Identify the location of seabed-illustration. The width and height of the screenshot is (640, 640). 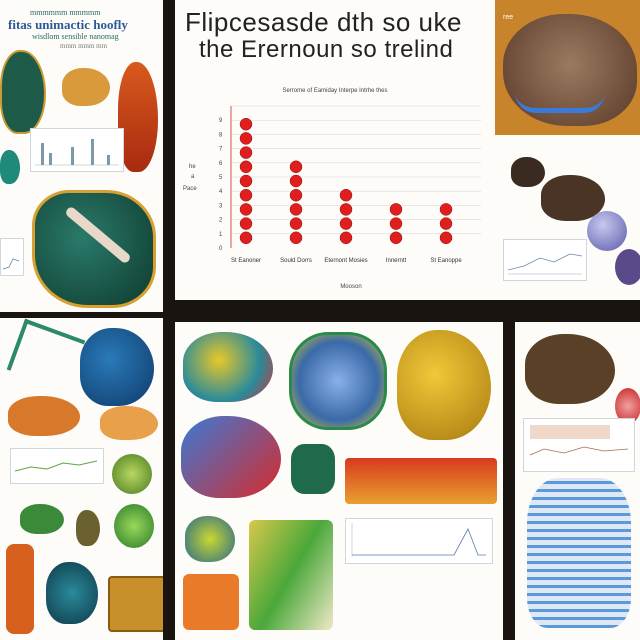
(135, 604).